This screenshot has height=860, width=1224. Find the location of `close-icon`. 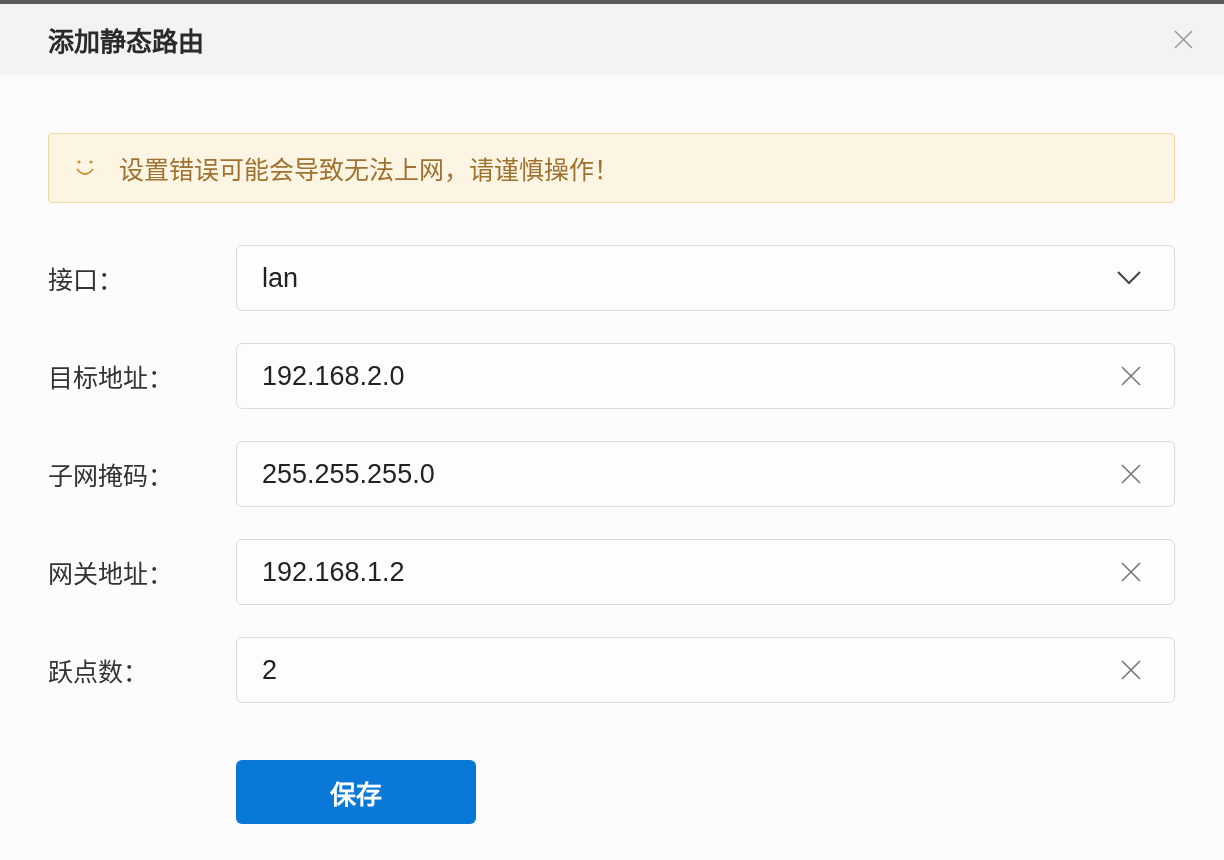

close-icon is located at coordinates (1183, 39).